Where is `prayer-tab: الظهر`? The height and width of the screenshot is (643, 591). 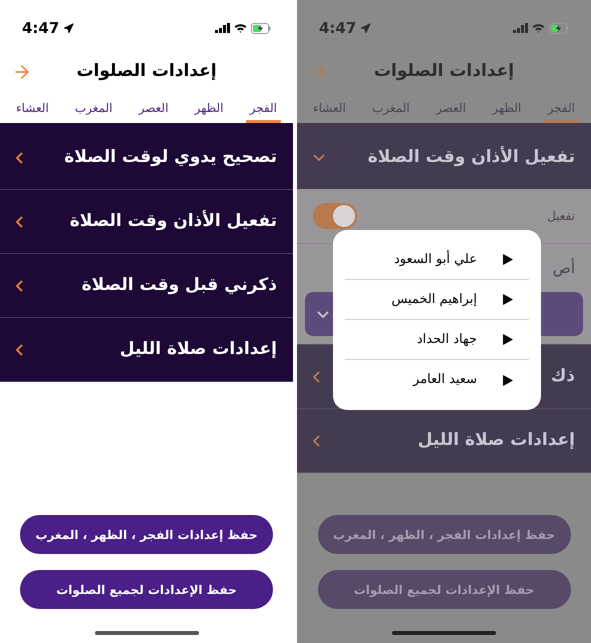 prayer-tab: الظهر is located at coordinates (209, 111).